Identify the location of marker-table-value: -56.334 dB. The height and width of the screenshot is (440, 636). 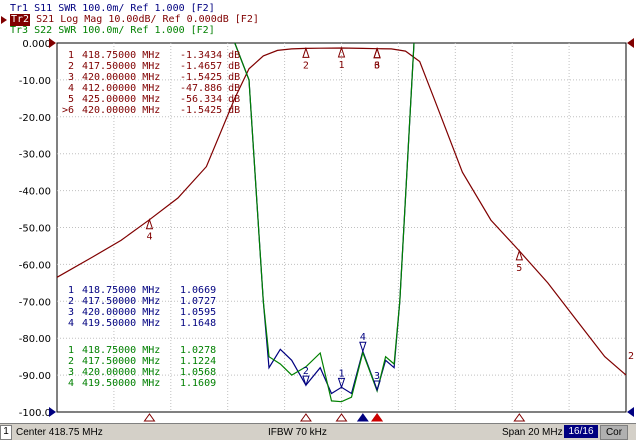
(210, 99).